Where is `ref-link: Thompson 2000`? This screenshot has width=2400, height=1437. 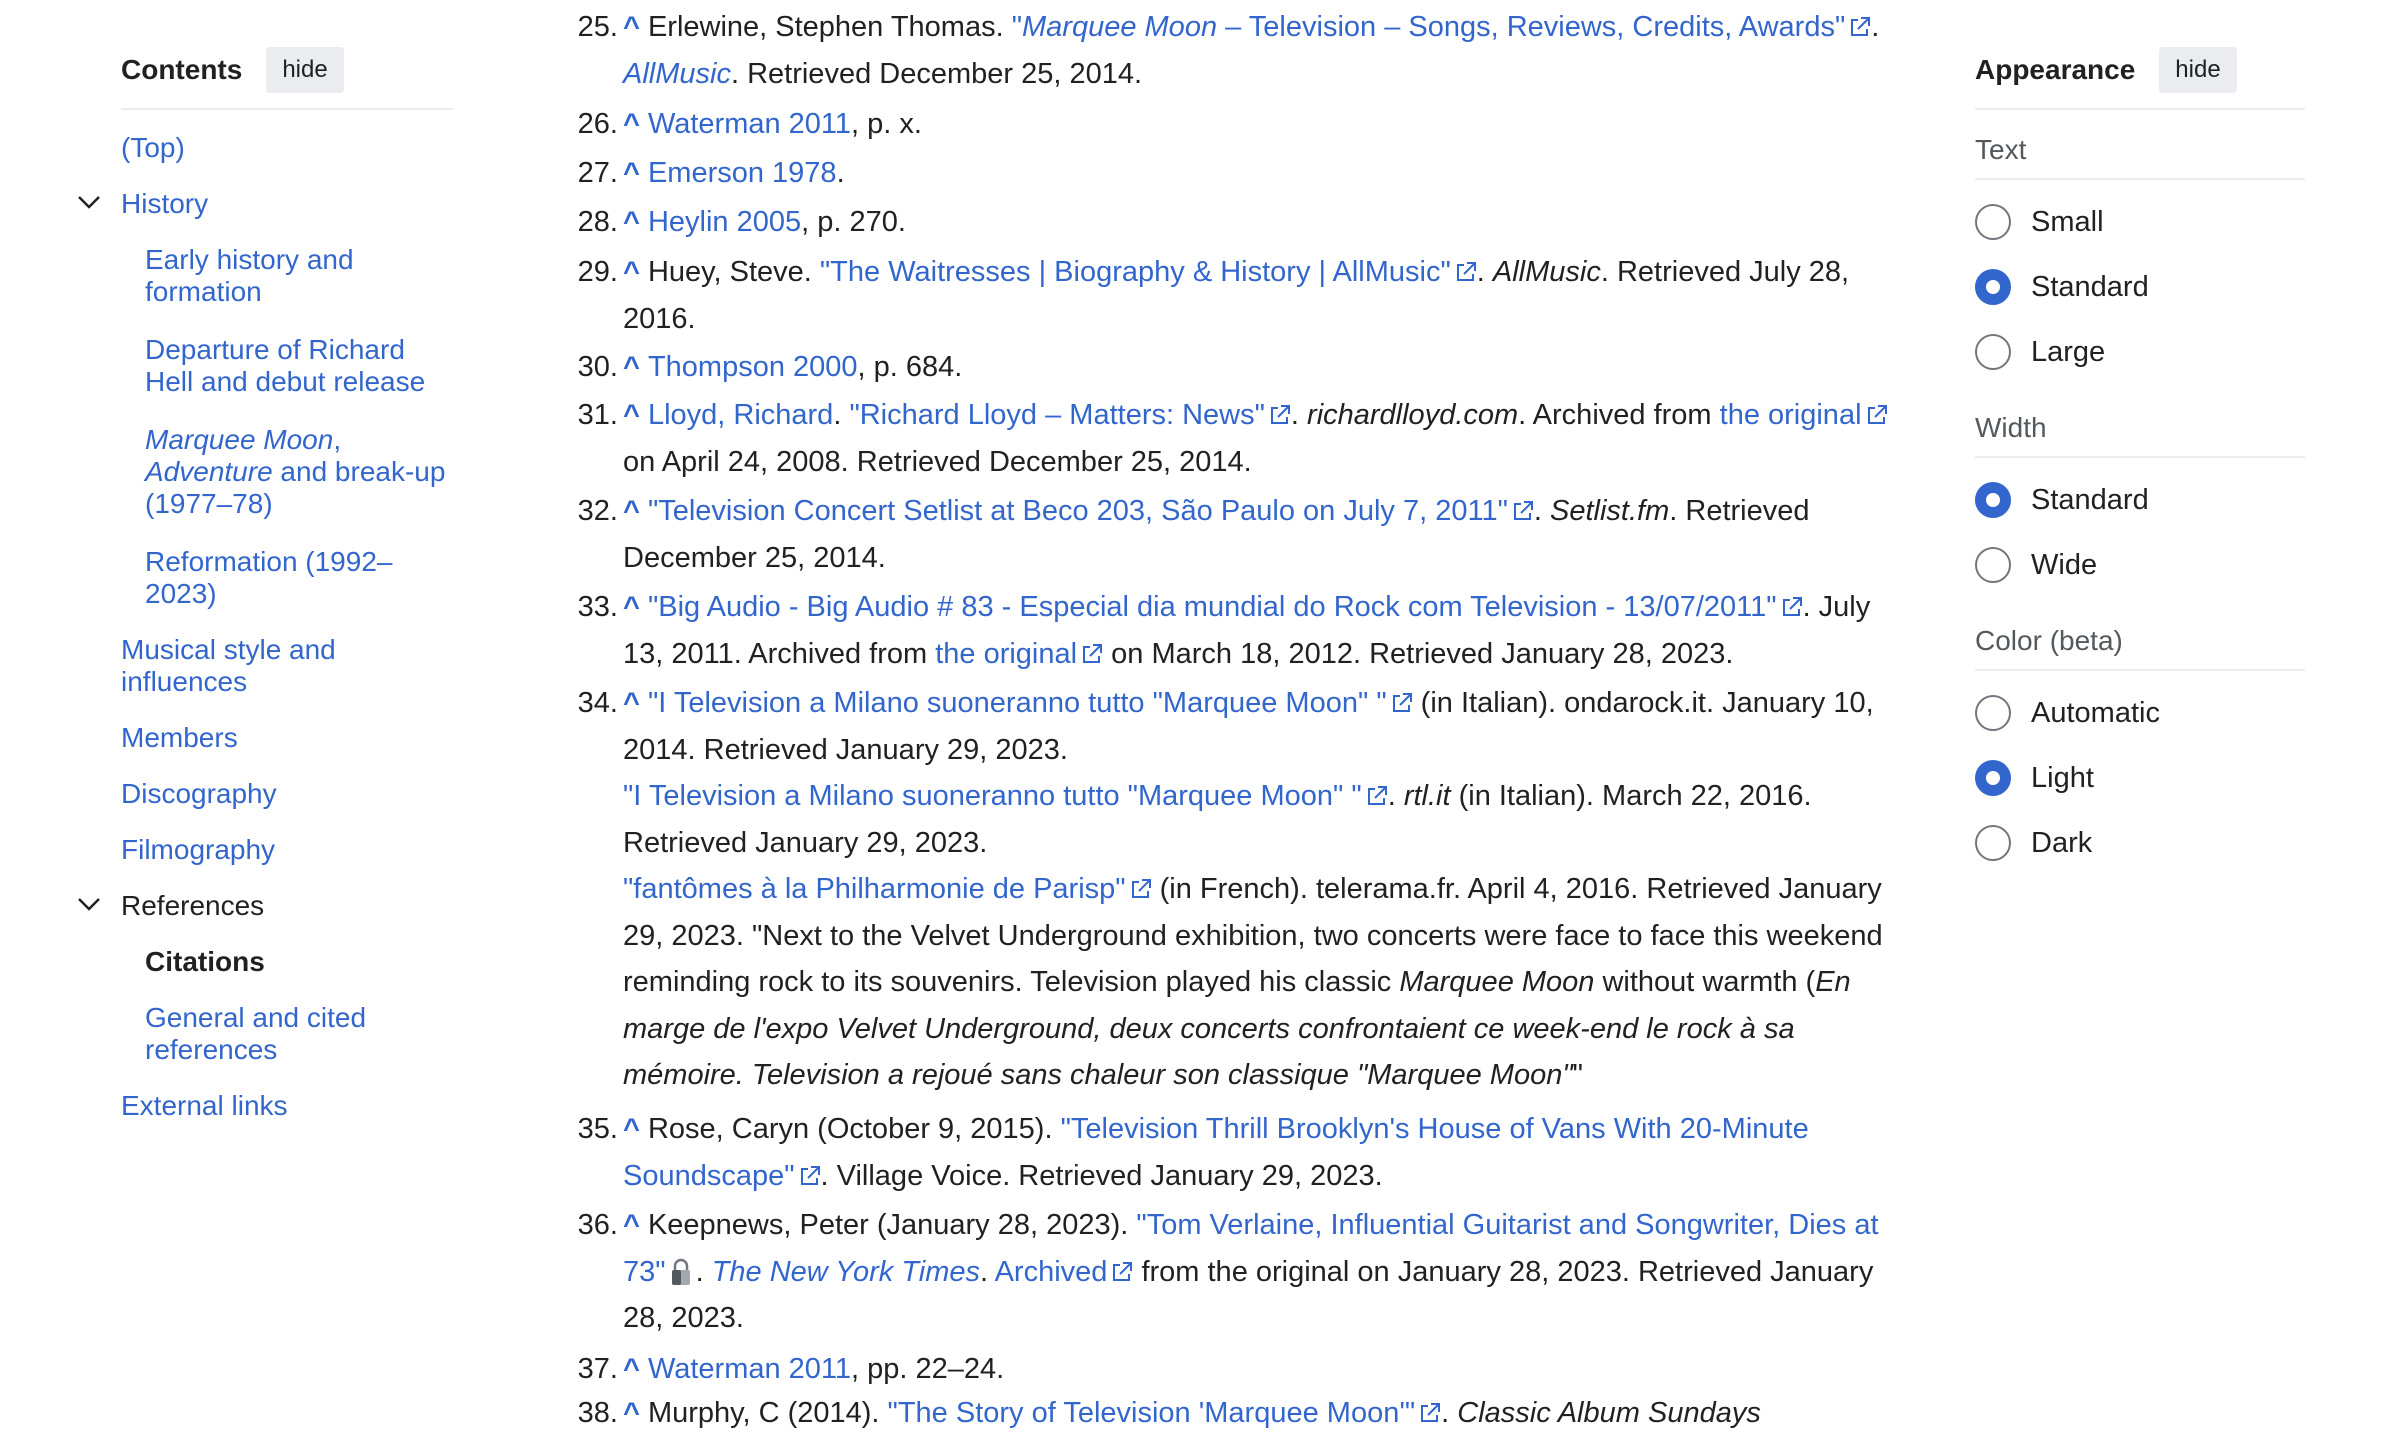
ref-link: Thompson 2000 is located at coordinates (753, 367).